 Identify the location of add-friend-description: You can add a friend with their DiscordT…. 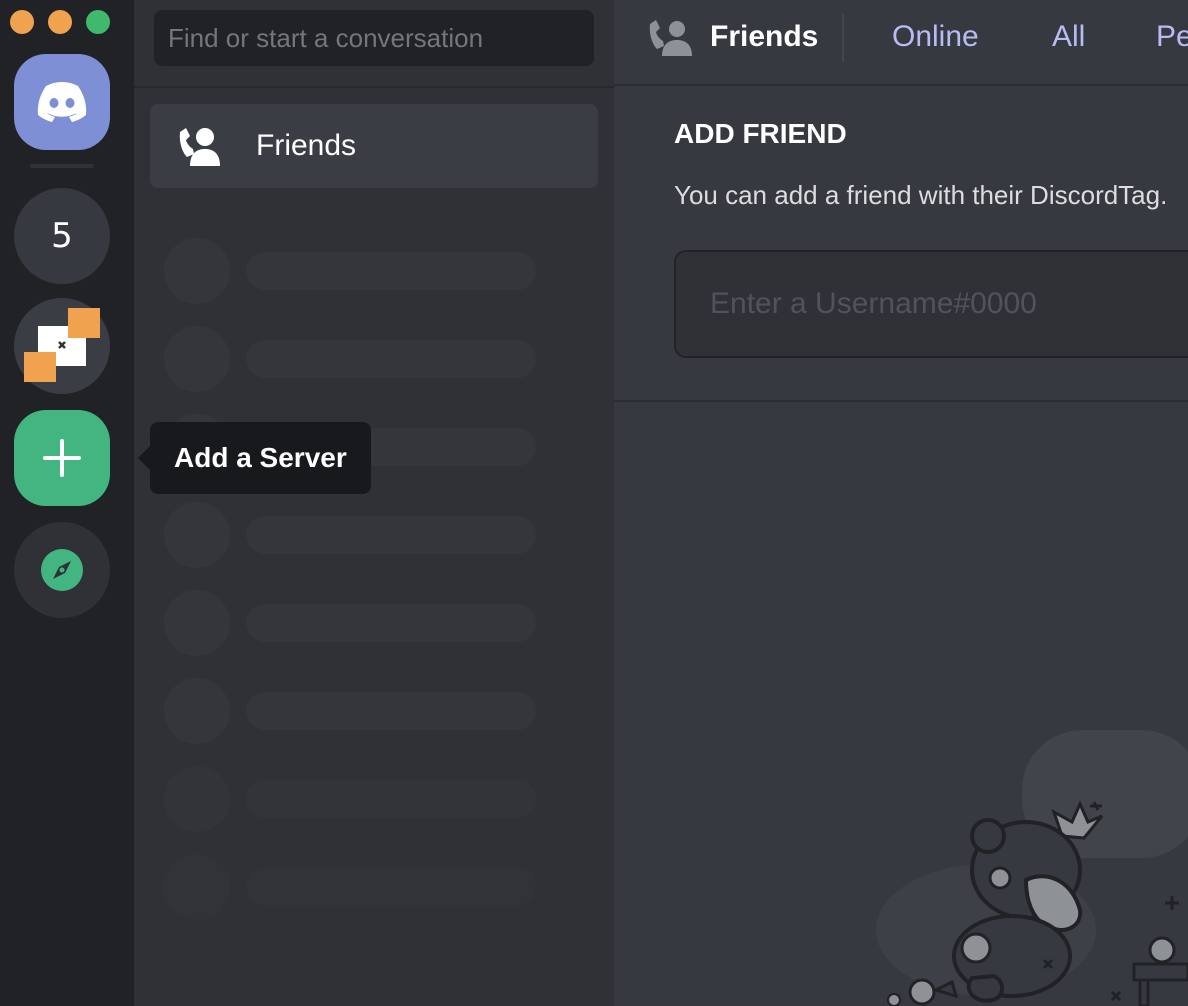
(921, 195).